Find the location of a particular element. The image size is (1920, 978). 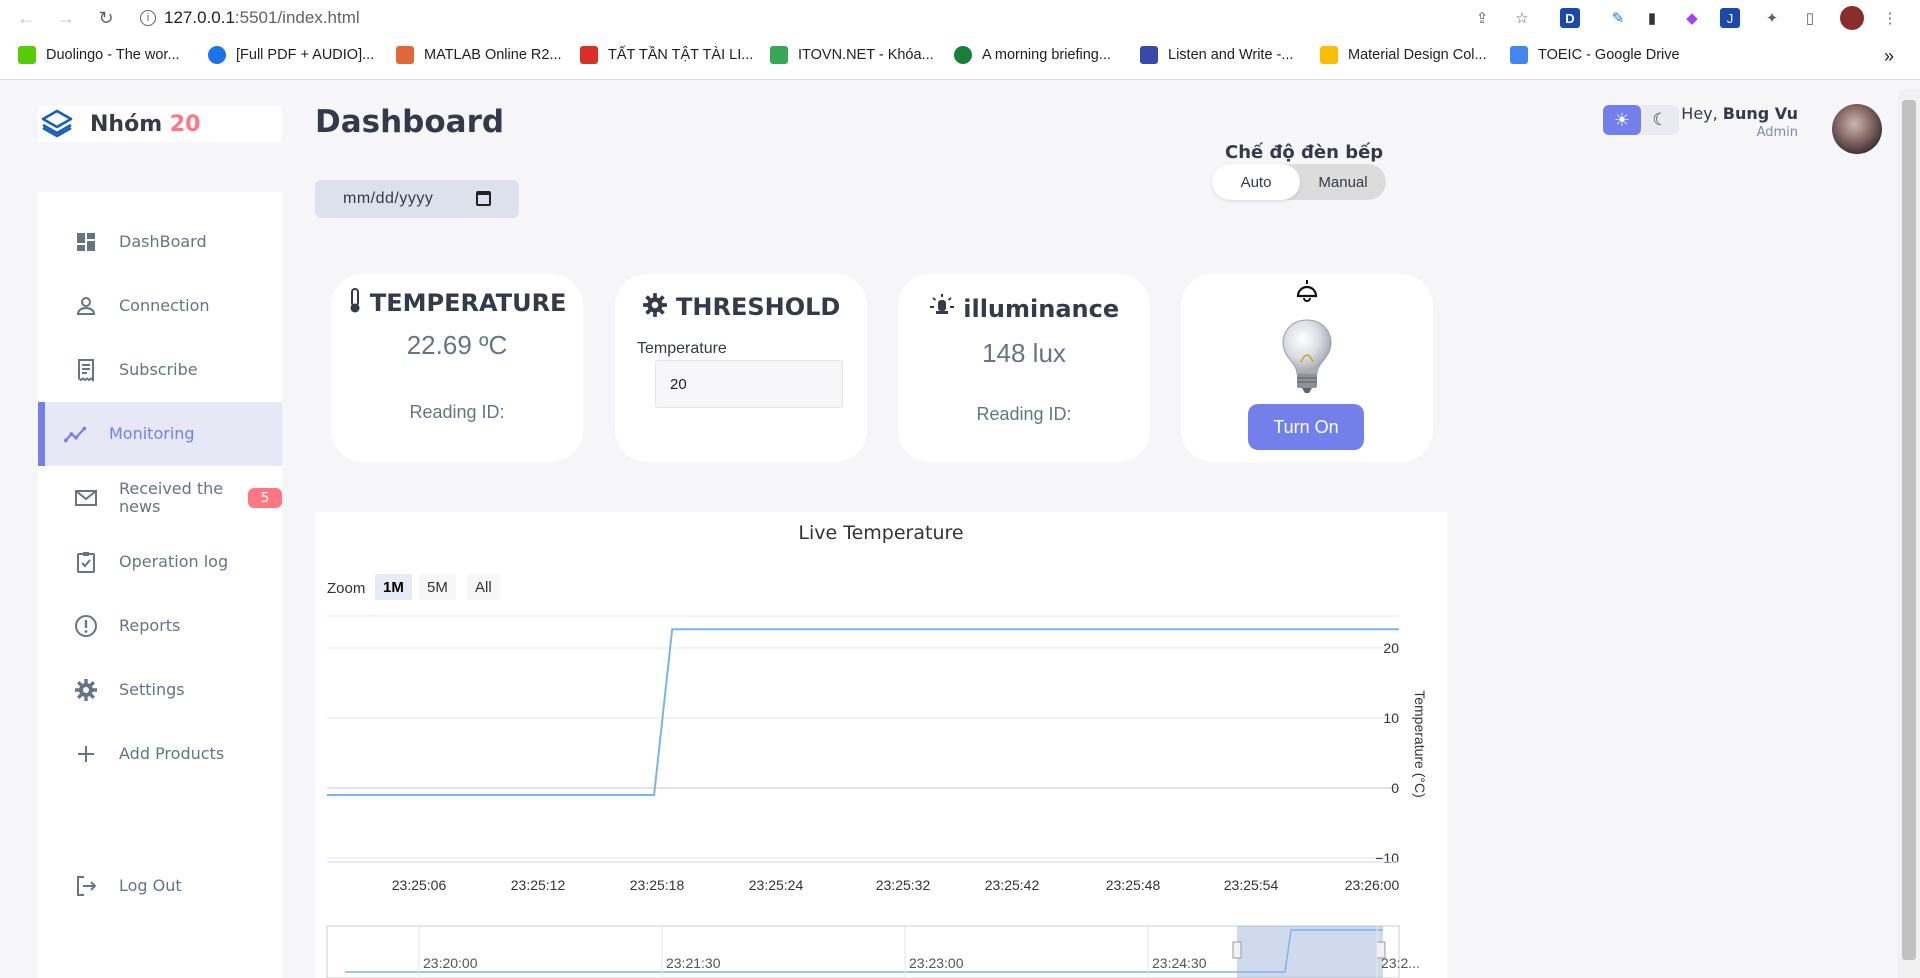

site-info-icon: i is located at coordinates (148, 18).